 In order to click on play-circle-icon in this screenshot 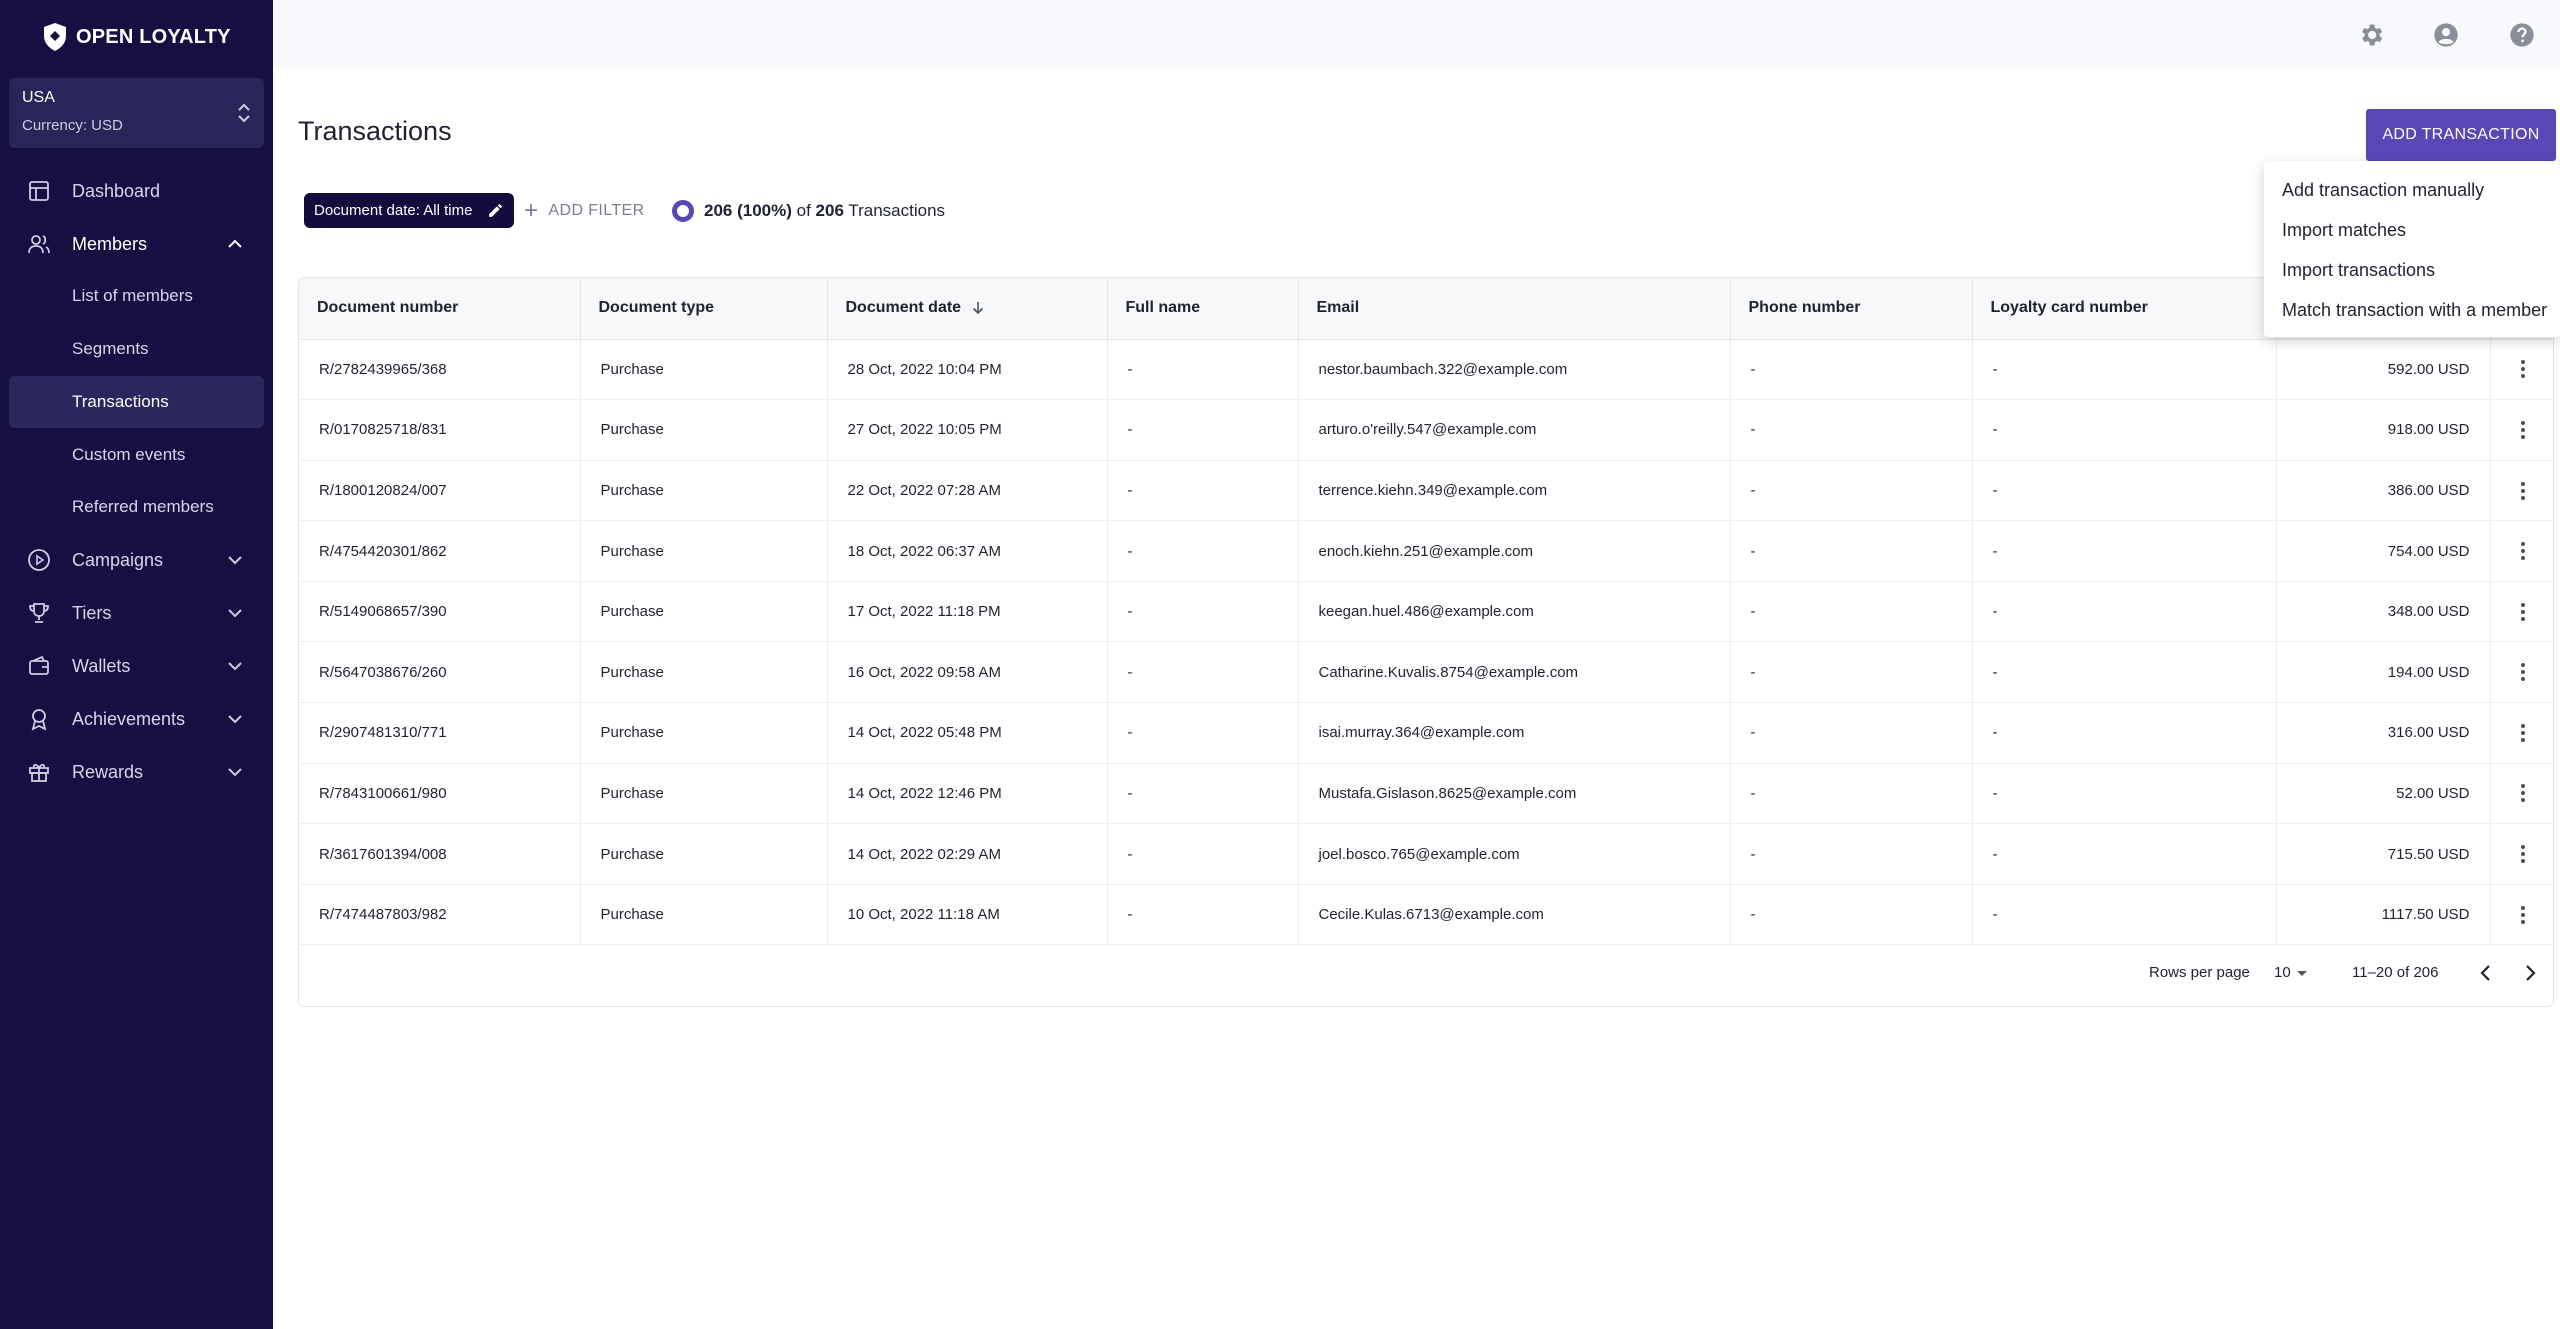, I will do `click(39, 560)`.